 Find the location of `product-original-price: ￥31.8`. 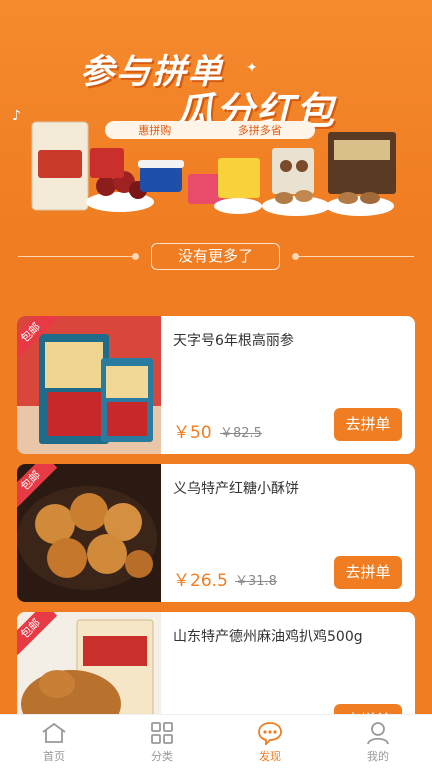

product-original-price: ￥31.8 is located at coordinates (256, 581).